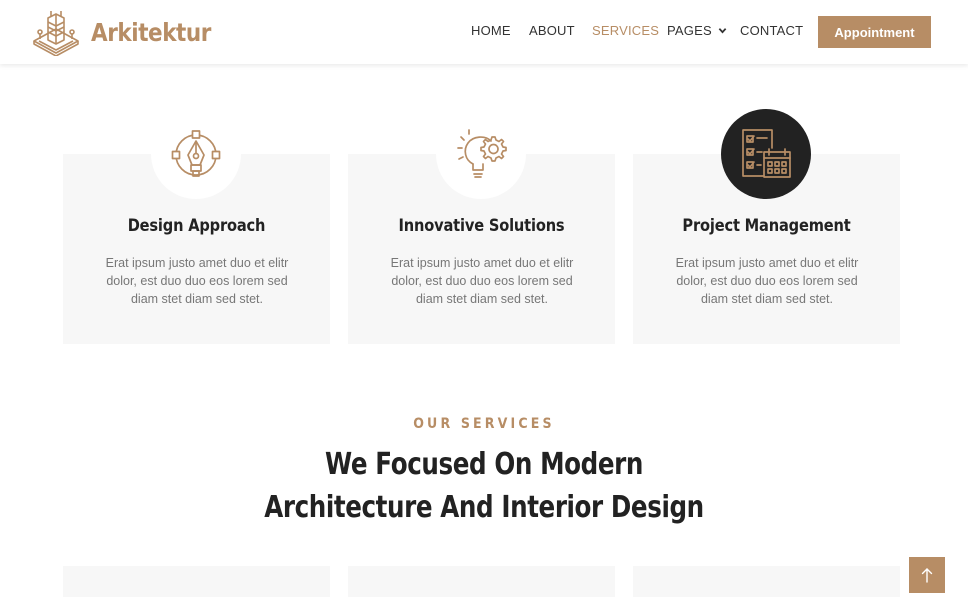 The image size is (968, 597). I want to click on nav-pages: PAGES, so click(697, 30).